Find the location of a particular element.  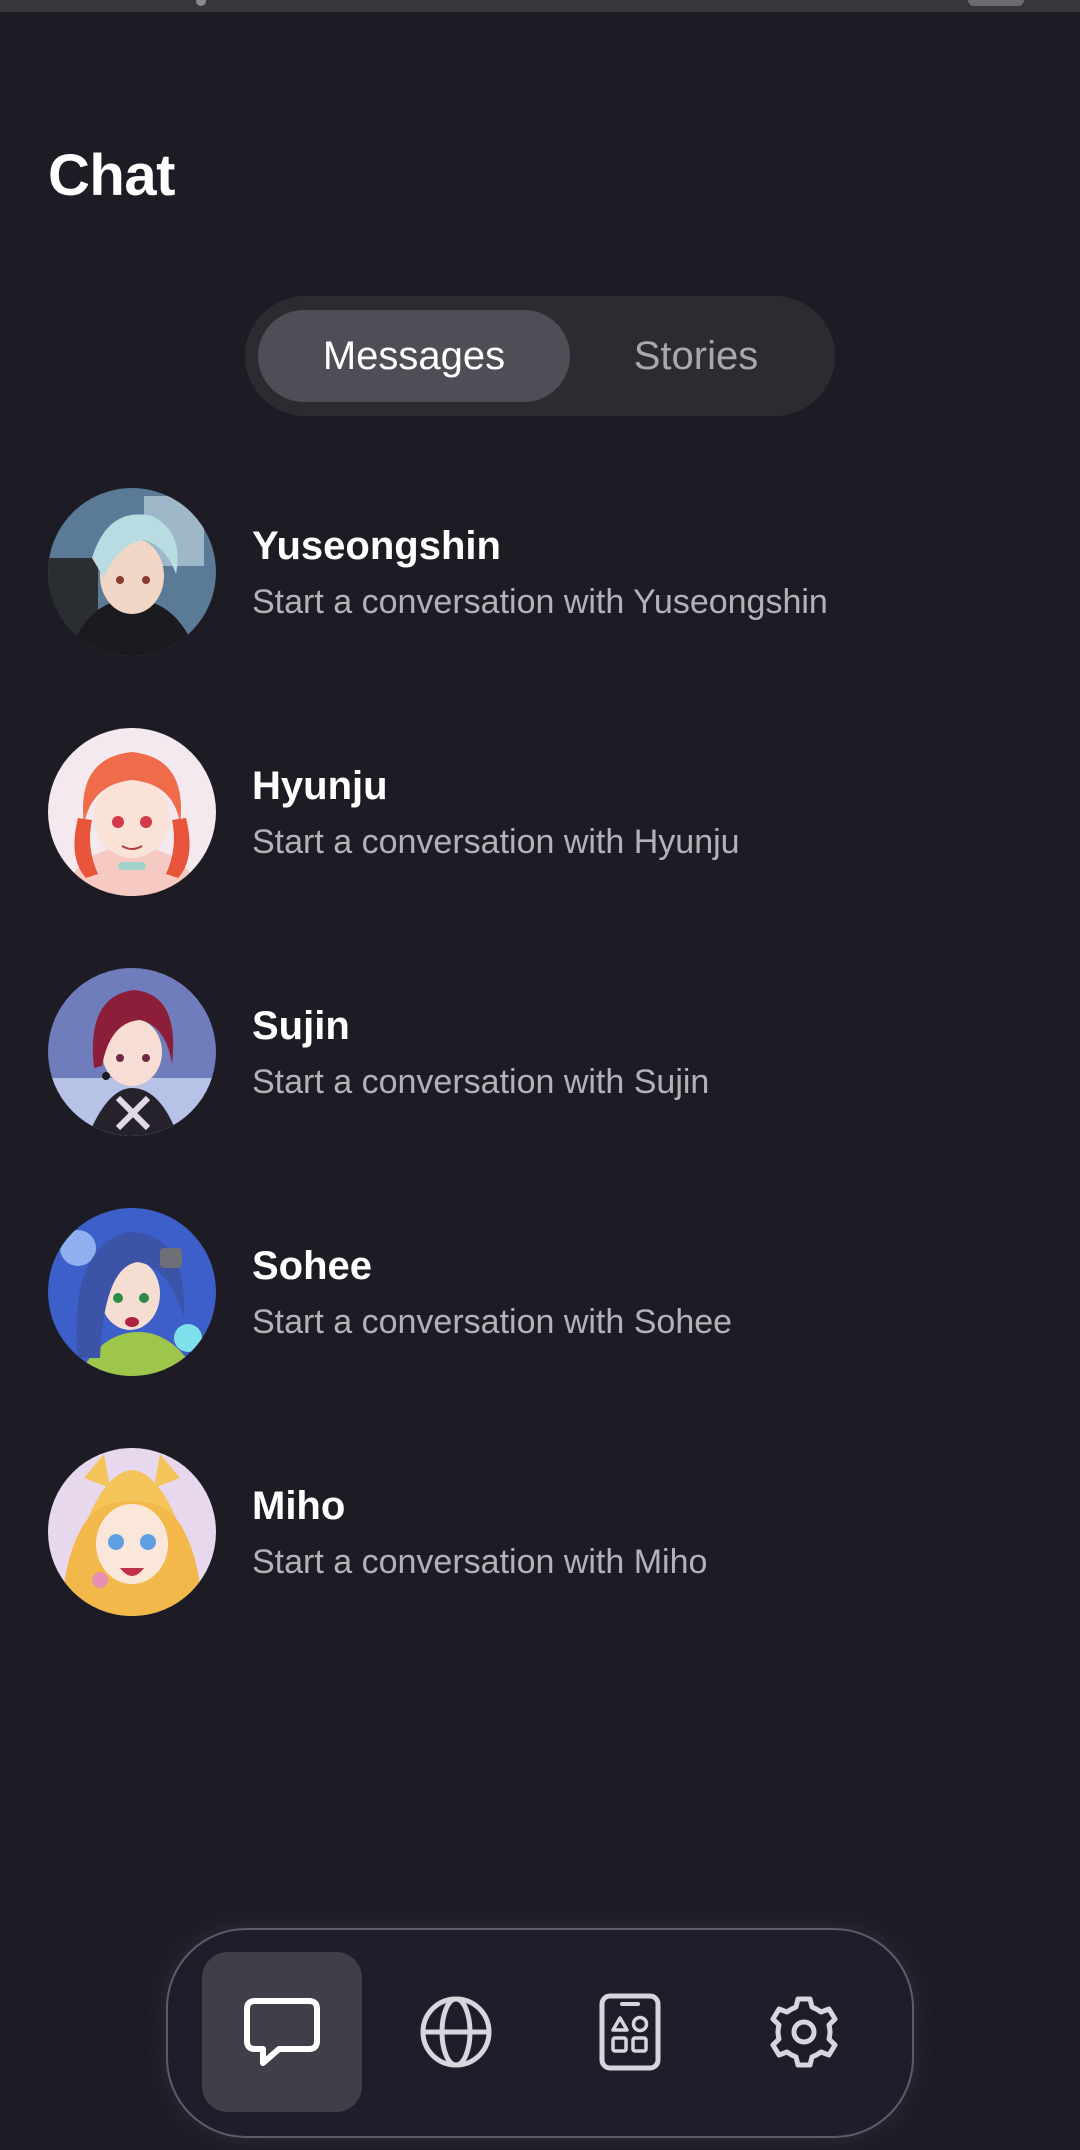

page-title: Chat is located at coordinates (111, 175).